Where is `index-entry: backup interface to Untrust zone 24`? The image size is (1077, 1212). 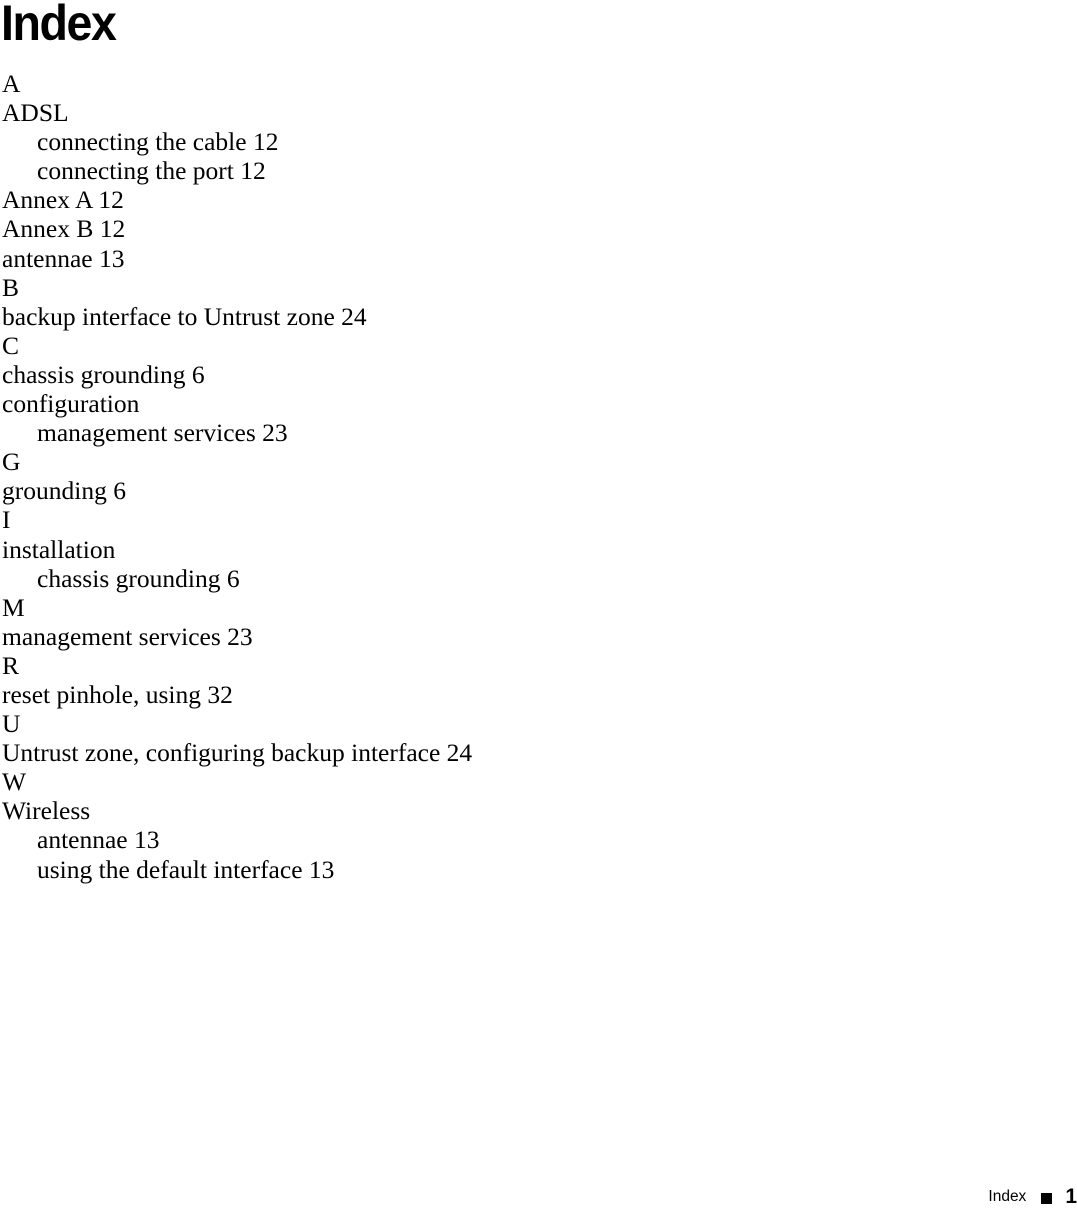 index-entry: backup interface to Untrust zone 24 is located at coordinates (184, 316).